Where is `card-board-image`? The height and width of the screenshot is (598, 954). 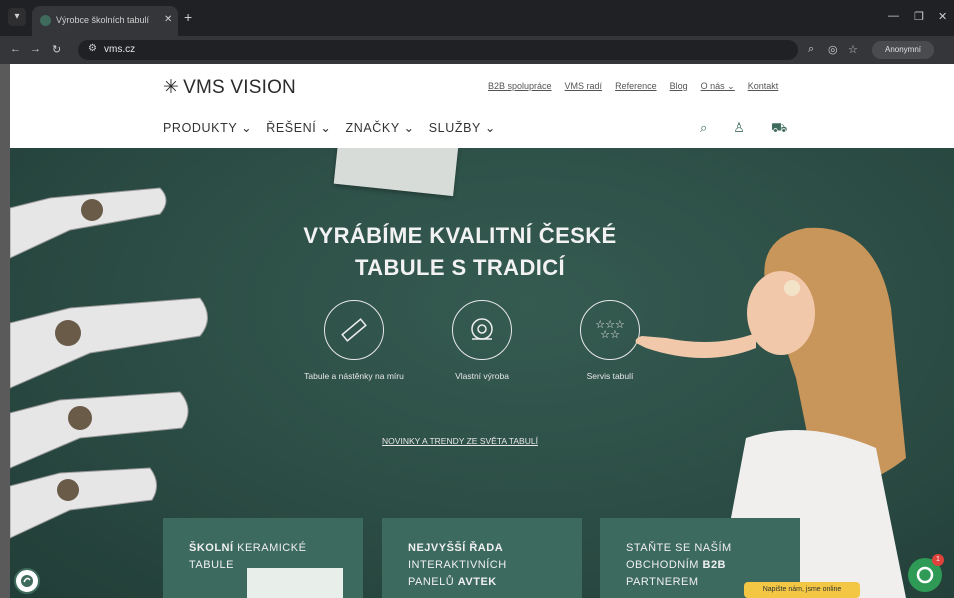
card-board-image is located at coordinates (295, 583).